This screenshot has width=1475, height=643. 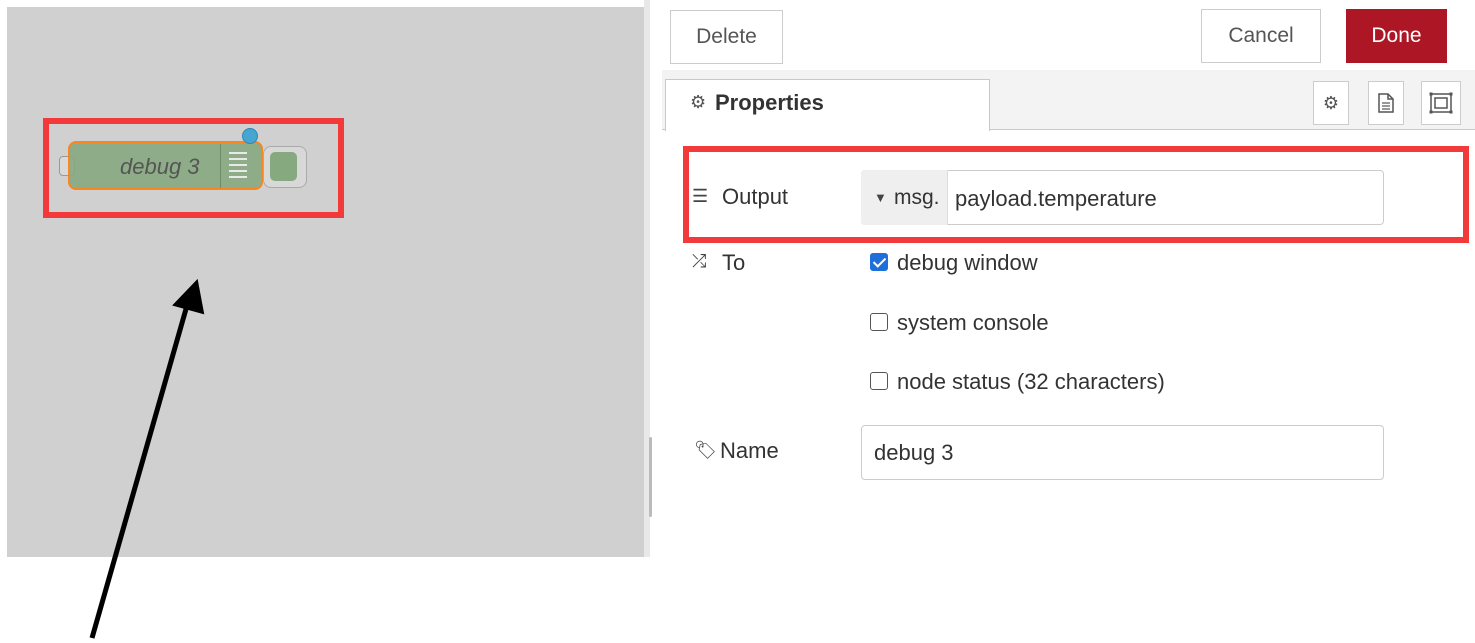 I want to click on appearance-tab-button, so click(x=1441, y=103).